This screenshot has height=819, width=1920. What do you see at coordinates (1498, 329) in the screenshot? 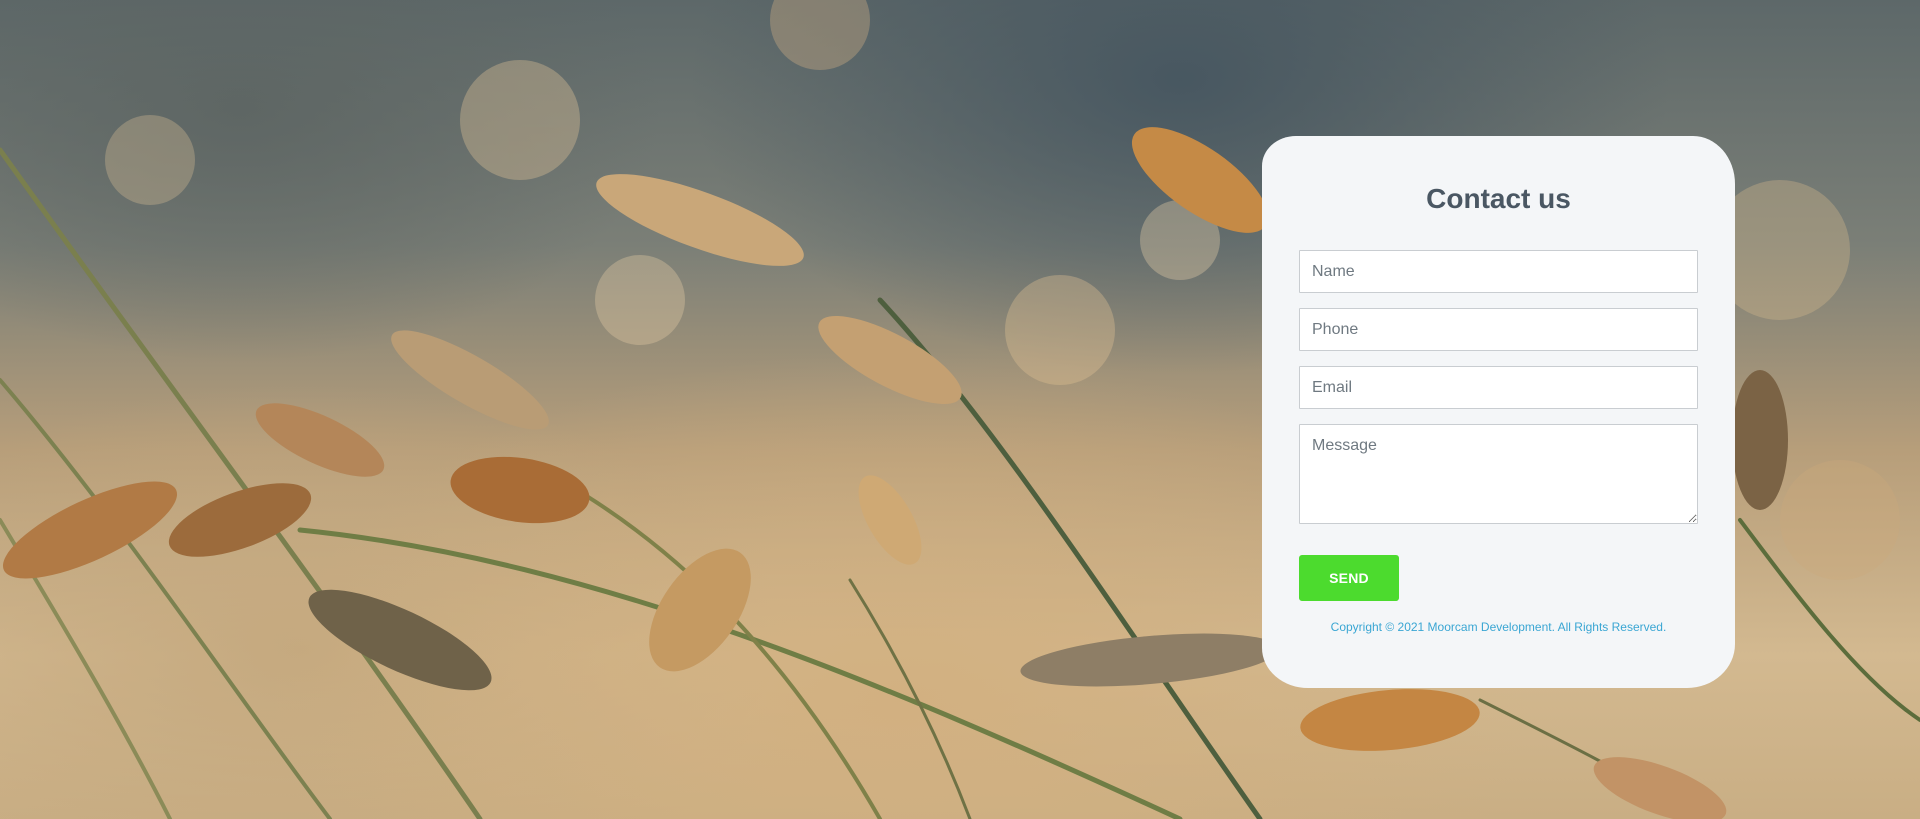
I see `phone-input` at bounding box center [1498, 329].